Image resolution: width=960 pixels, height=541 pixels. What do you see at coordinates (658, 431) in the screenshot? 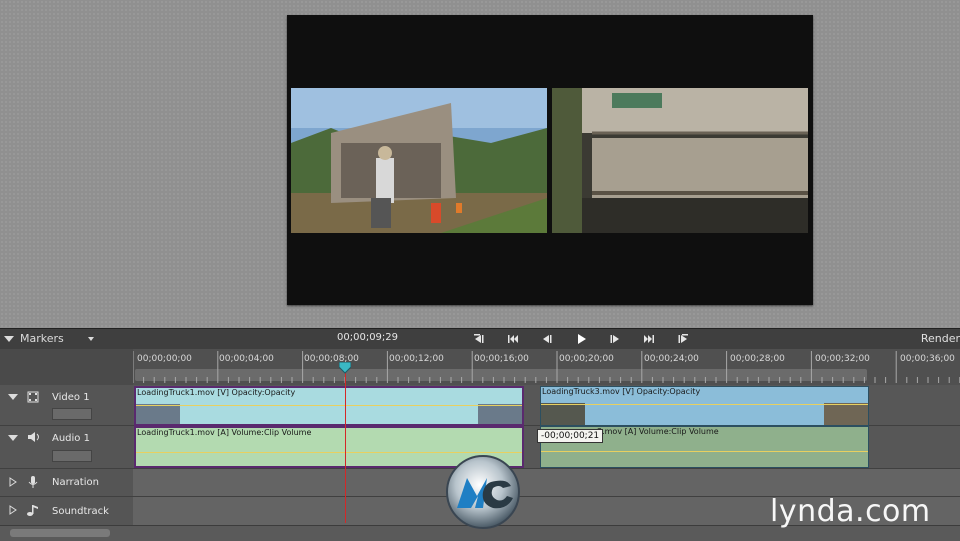
I see `clip-label: 3.mov [A] Volume:Clip Volume` at bounding box center [658, 431].